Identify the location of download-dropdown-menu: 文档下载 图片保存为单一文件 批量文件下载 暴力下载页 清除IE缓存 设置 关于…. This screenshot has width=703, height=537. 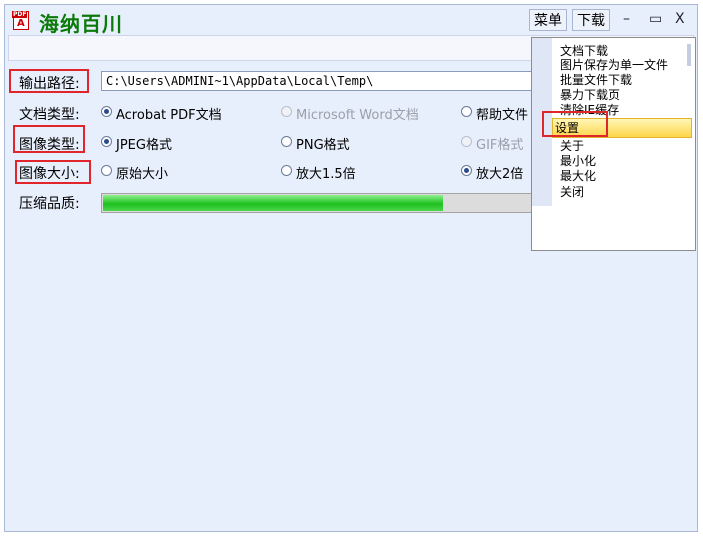
(613, 144).